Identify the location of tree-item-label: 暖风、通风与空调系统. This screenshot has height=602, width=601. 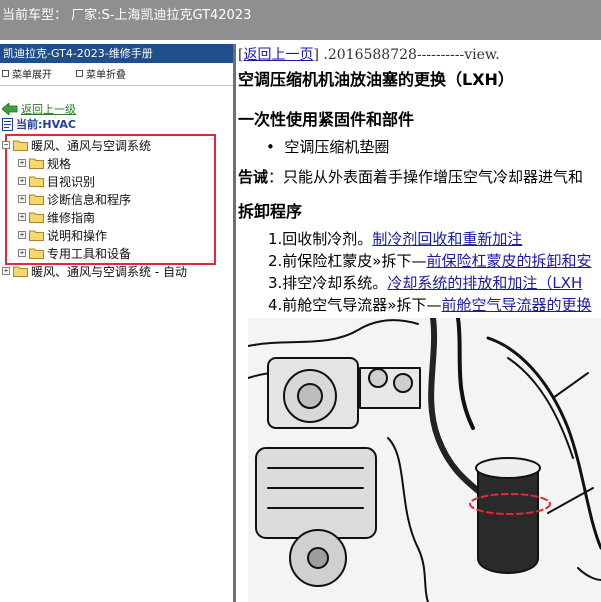
(91, 145).